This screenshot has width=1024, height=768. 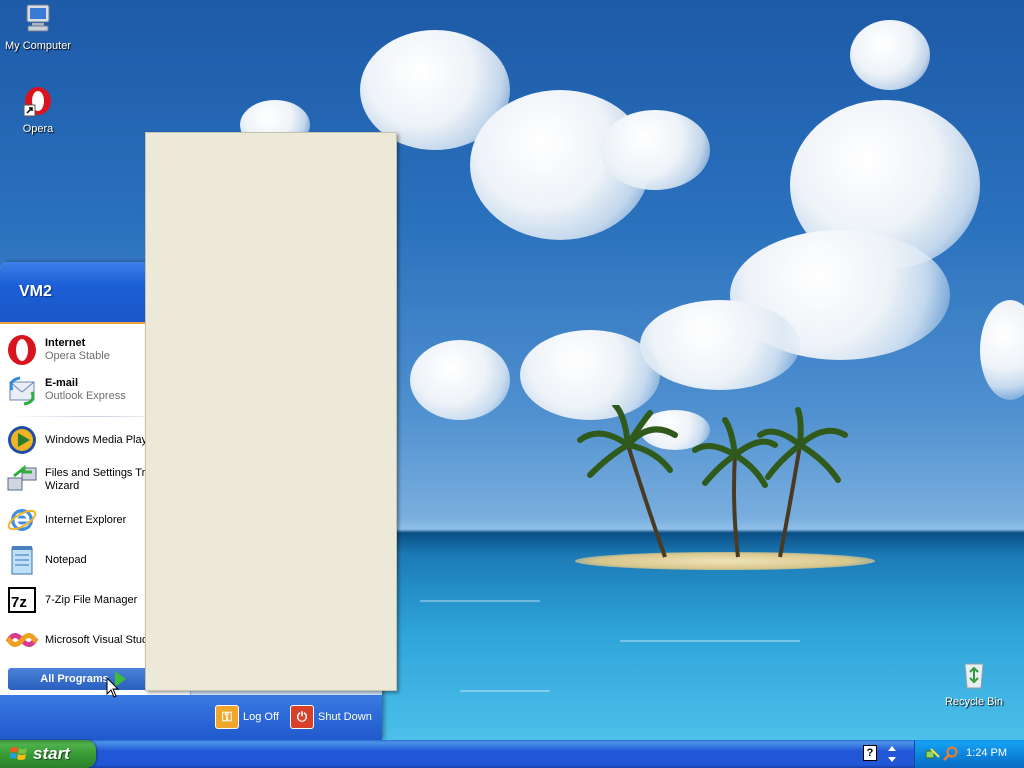 I want to click on recycle-bin-icon, so click(x=974, y=676).